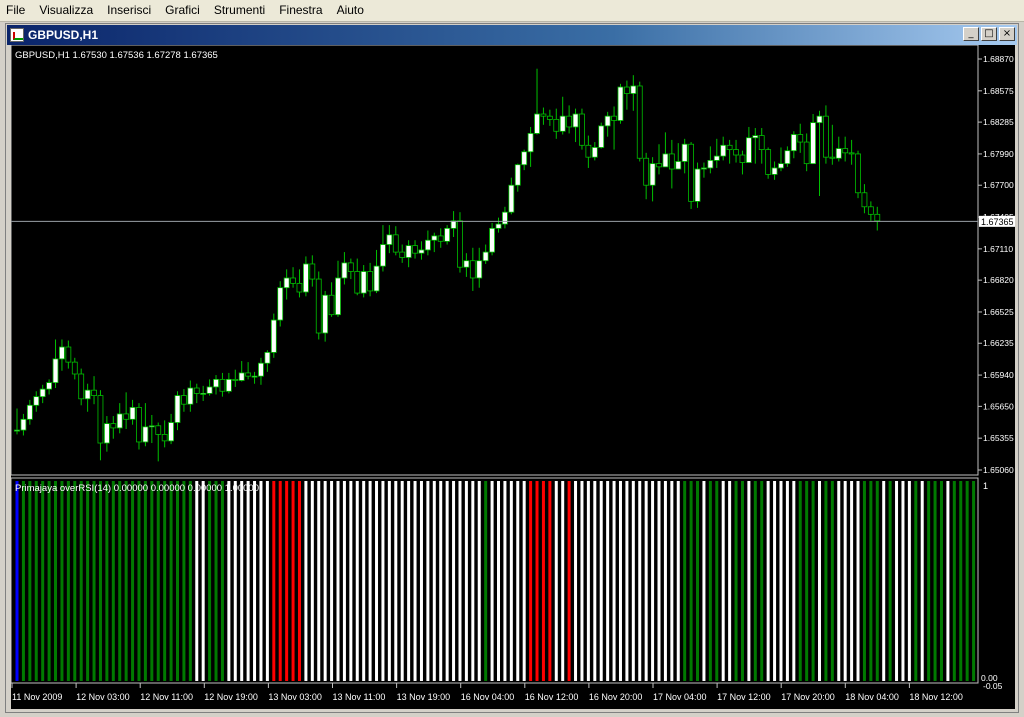 The image size is (1024, 717). What do you see at coordinates (67, 10) in the screenshot?
I see `menu-view: Visualizza` at bounding box center [67, 10].